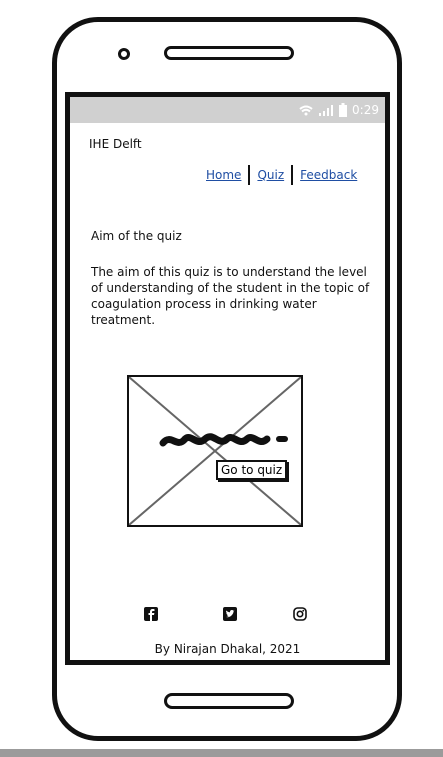  I want to click on twitter-icon, so click(230, 614).